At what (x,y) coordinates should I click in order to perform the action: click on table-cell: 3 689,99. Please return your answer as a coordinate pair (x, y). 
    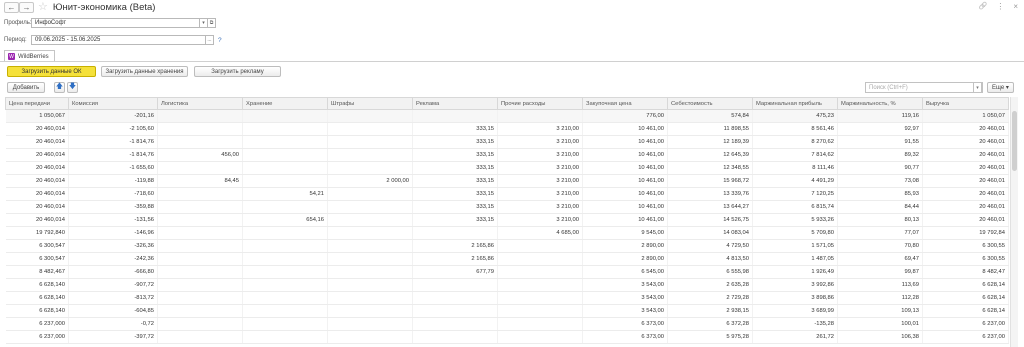
    Looking at the image, I should click on (795, 311).